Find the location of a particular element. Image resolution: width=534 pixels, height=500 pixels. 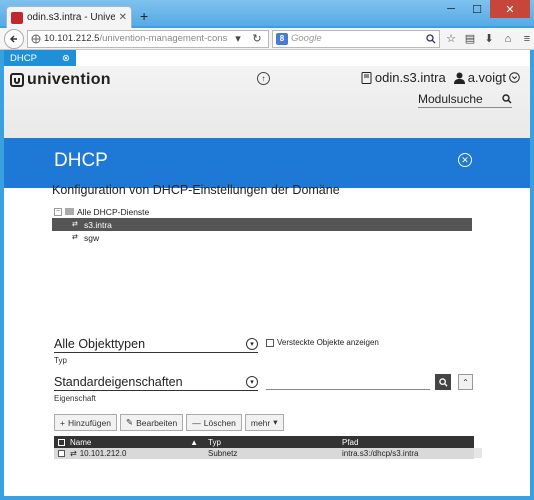

logo-text: univention is located at coordinates (69, 79).